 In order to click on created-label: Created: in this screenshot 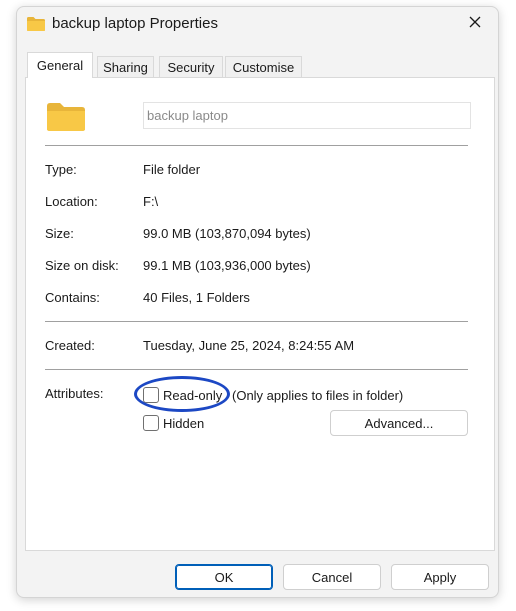, I will do `click(70, 345)`.